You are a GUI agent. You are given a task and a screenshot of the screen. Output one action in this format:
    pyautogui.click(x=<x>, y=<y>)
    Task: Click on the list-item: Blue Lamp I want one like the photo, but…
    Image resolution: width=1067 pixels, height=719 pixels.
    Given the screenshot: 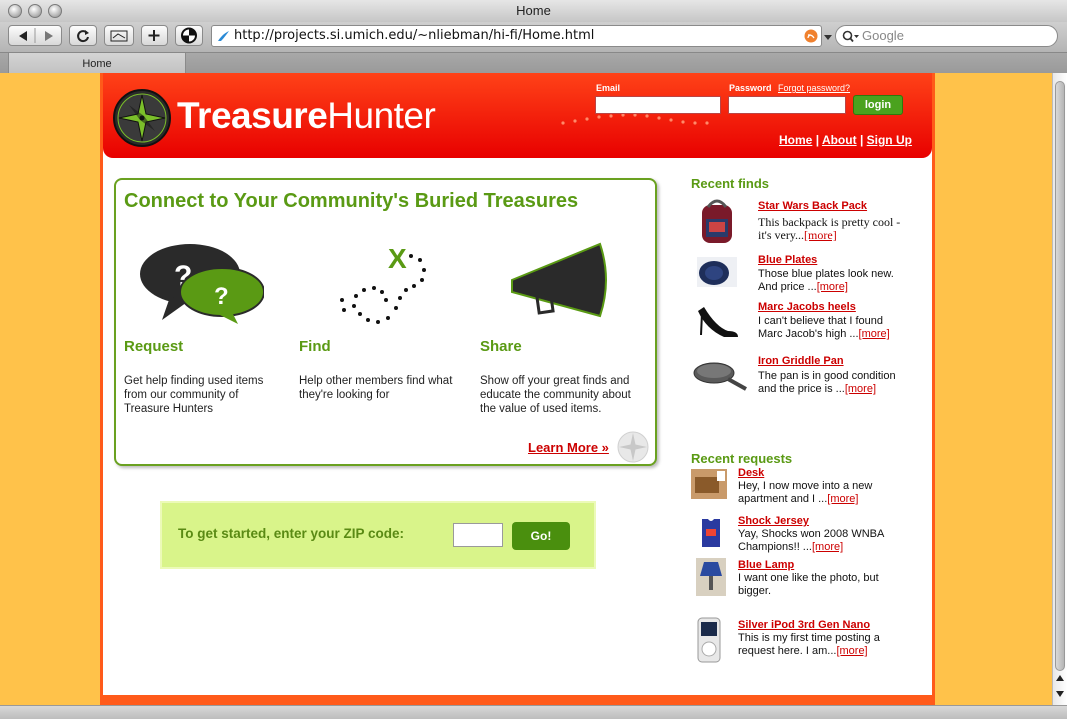 What is the action you would take?
    pyautogui.click(x=787, y=578)
    